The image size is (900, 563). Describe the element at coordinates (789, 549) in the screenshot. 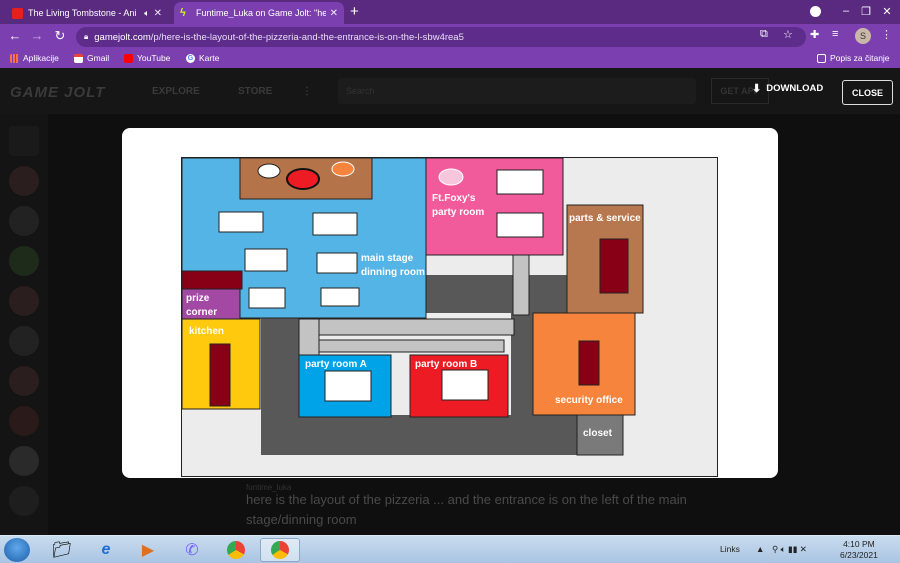

I see `tray-icons: ⚲ 🔈︎ ▮▮ ✕` at that location.